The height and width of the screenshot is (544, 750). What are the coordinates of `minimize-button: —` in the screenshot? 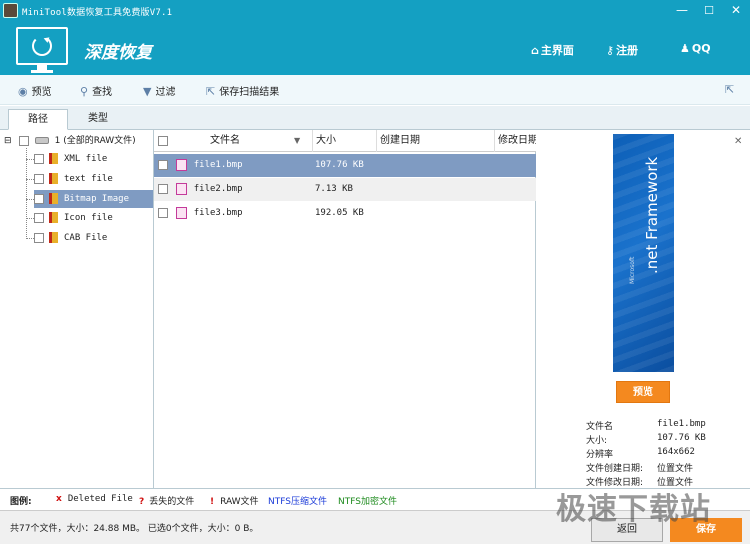 It's located at (682, 10).